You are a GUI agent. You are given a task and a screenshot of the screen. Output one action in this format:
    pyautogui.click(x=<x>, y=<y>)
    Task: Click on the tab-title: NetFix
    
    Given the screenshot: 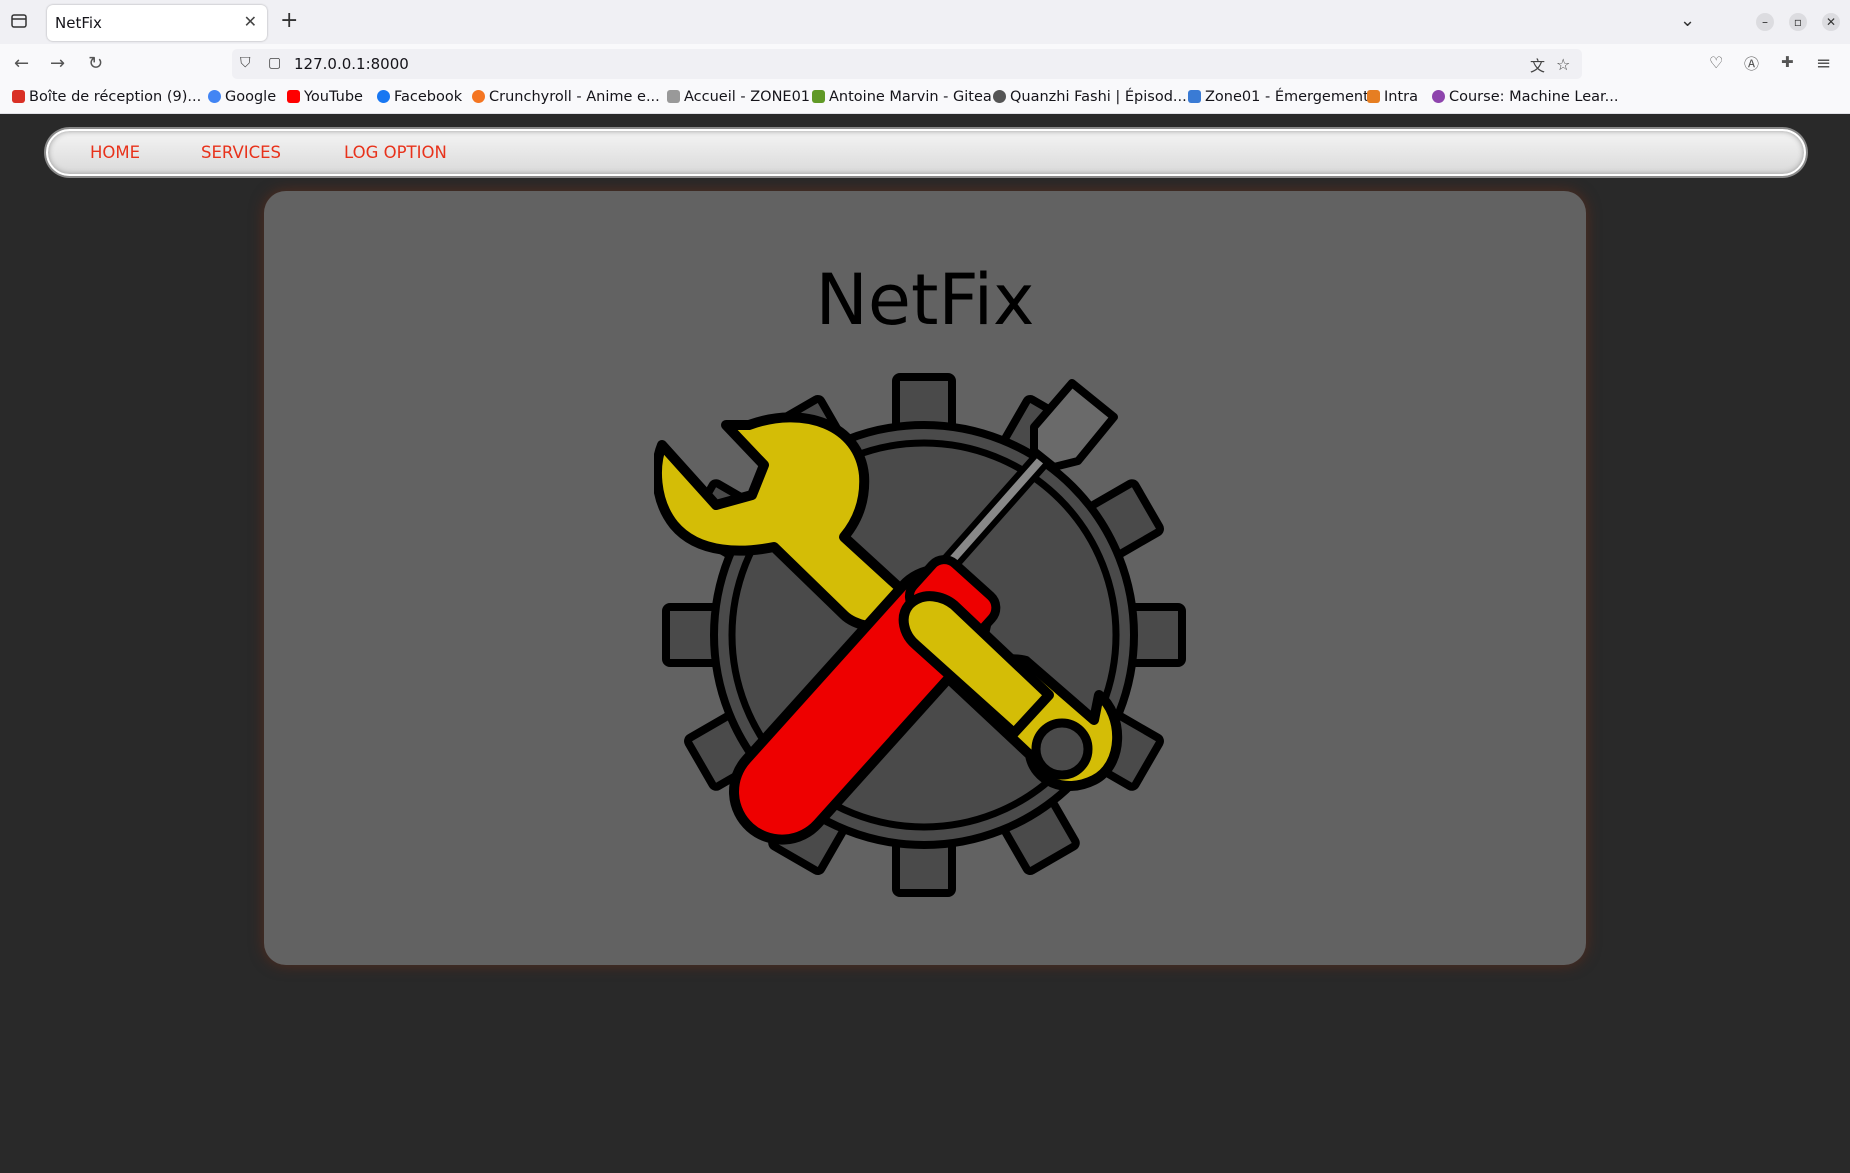 What is the action you would take?
    pyautogui.click(x=78, y=23)
    